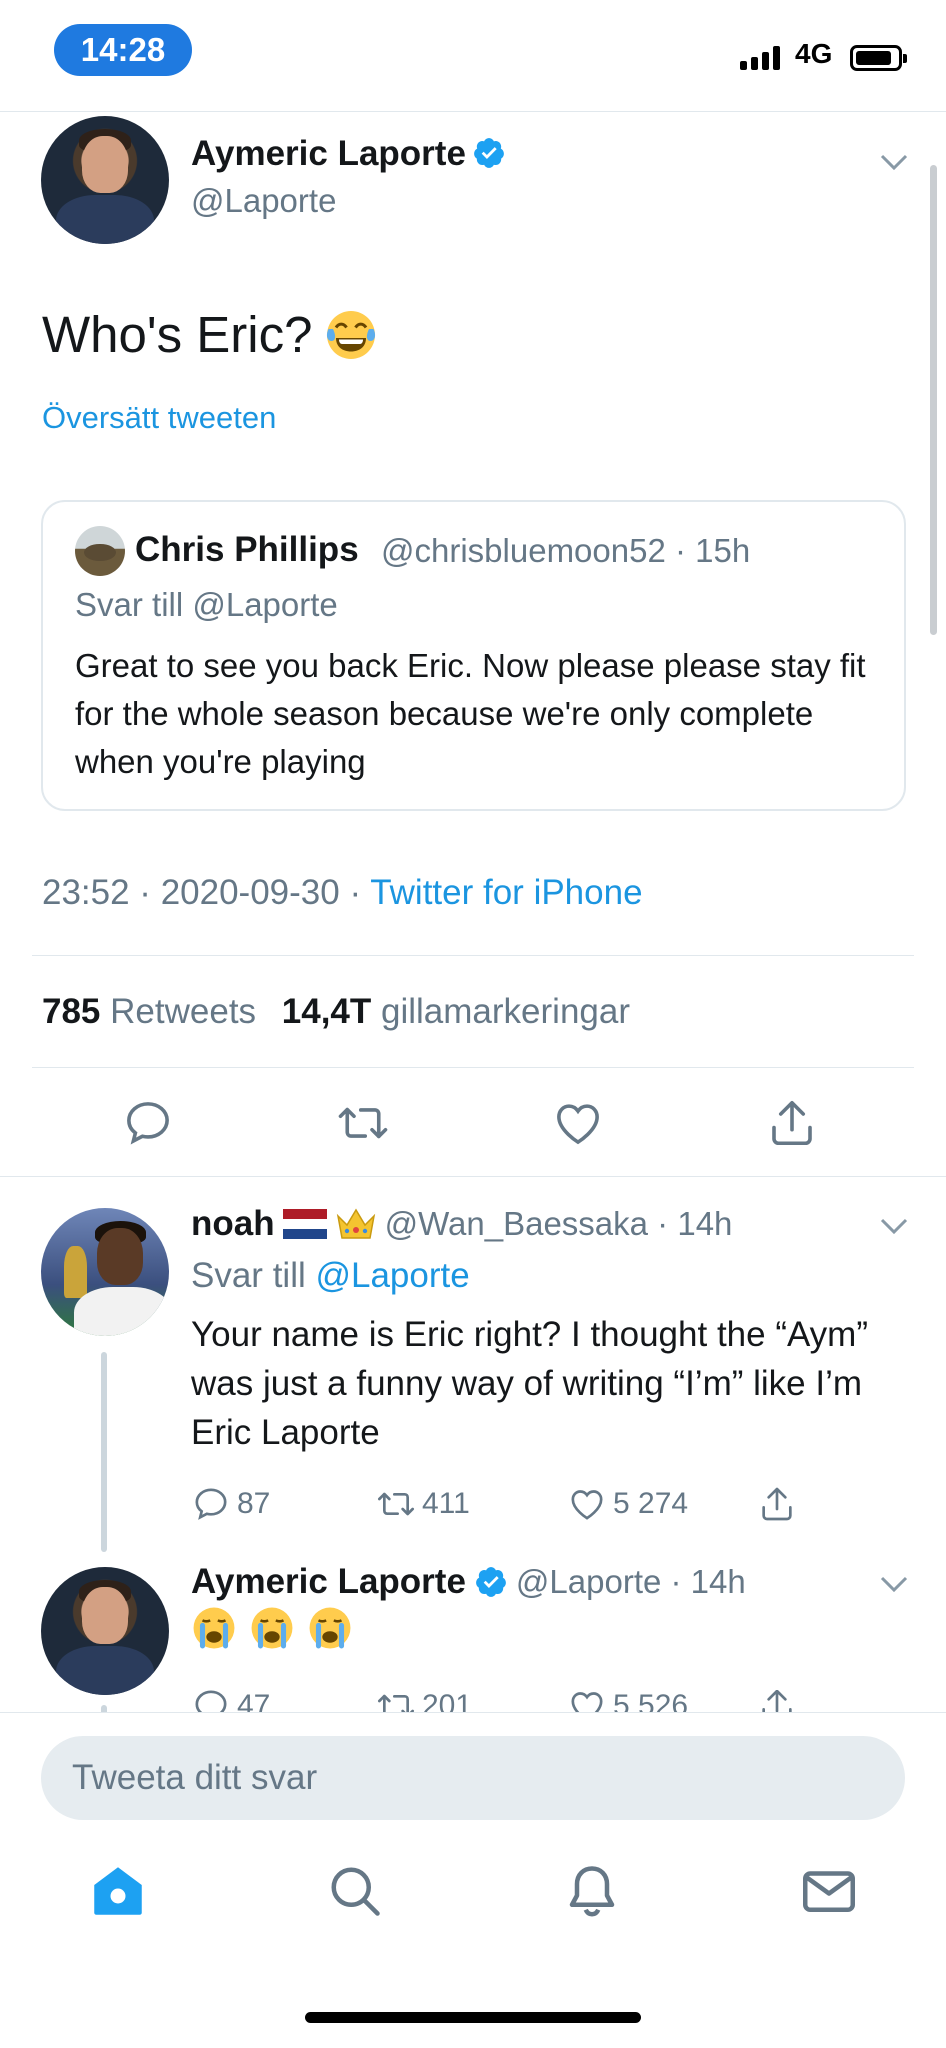 The image size is (946, 2048). What do you see at coordinates (651, 1503) in the screenshot?
I see `like-count: 5 274` at bounding box center [651, 1503].